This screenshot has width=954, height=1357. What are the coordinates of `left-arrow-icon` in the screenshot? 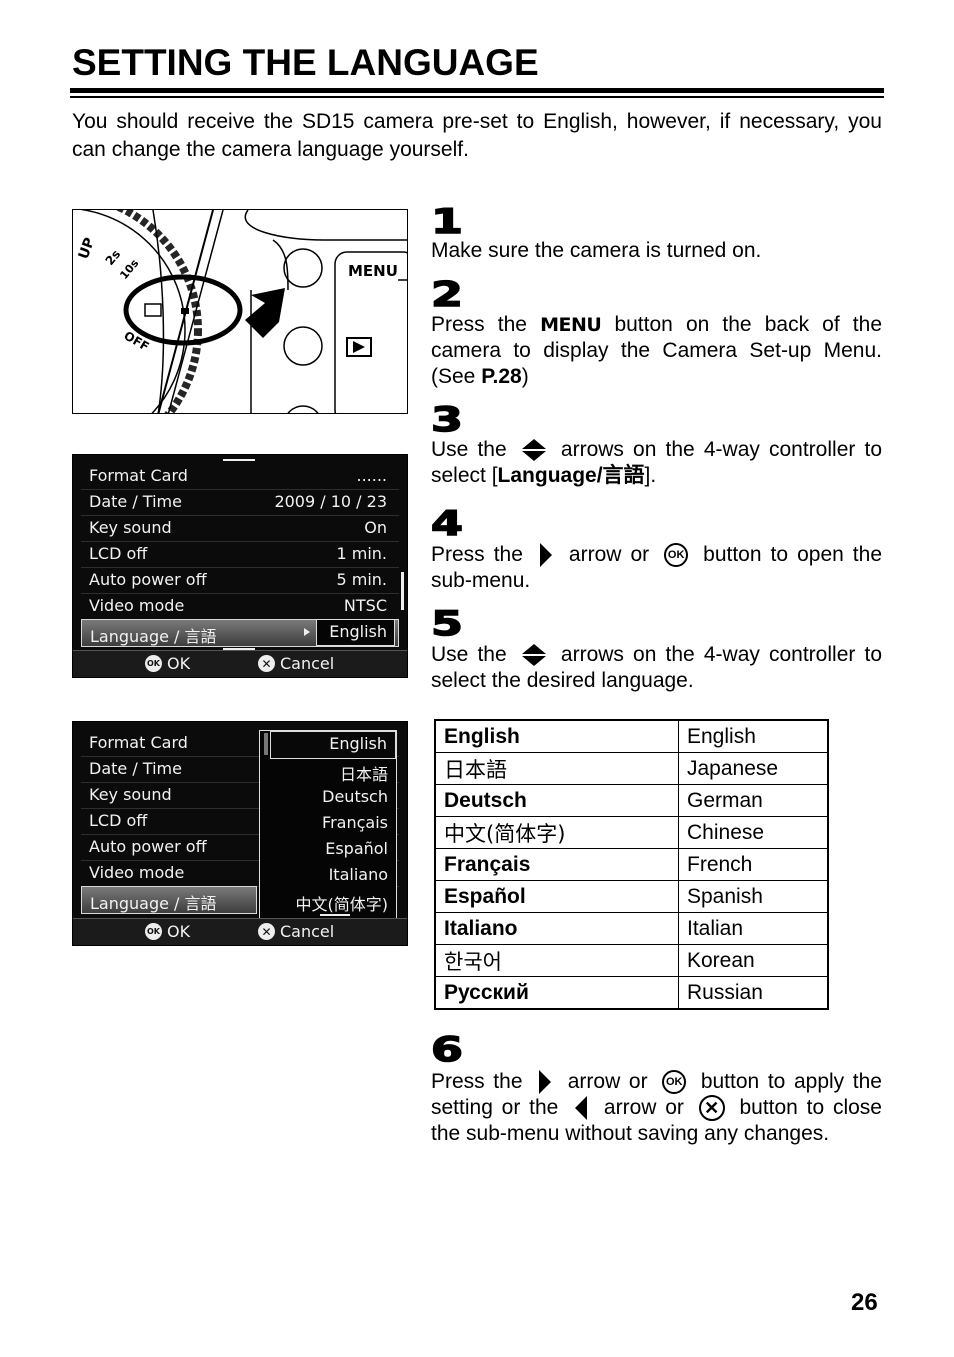 It's located at (581, 1108).